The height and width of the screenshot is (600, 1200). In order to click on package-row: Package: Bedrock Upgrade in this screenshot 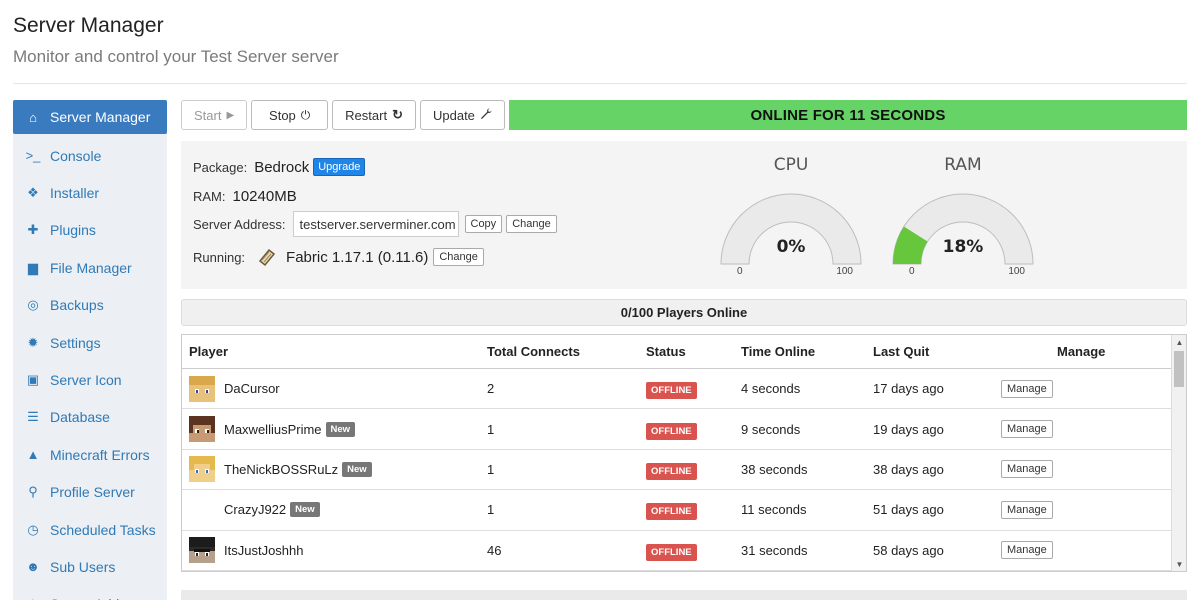, I will do `click(279, 167)`.